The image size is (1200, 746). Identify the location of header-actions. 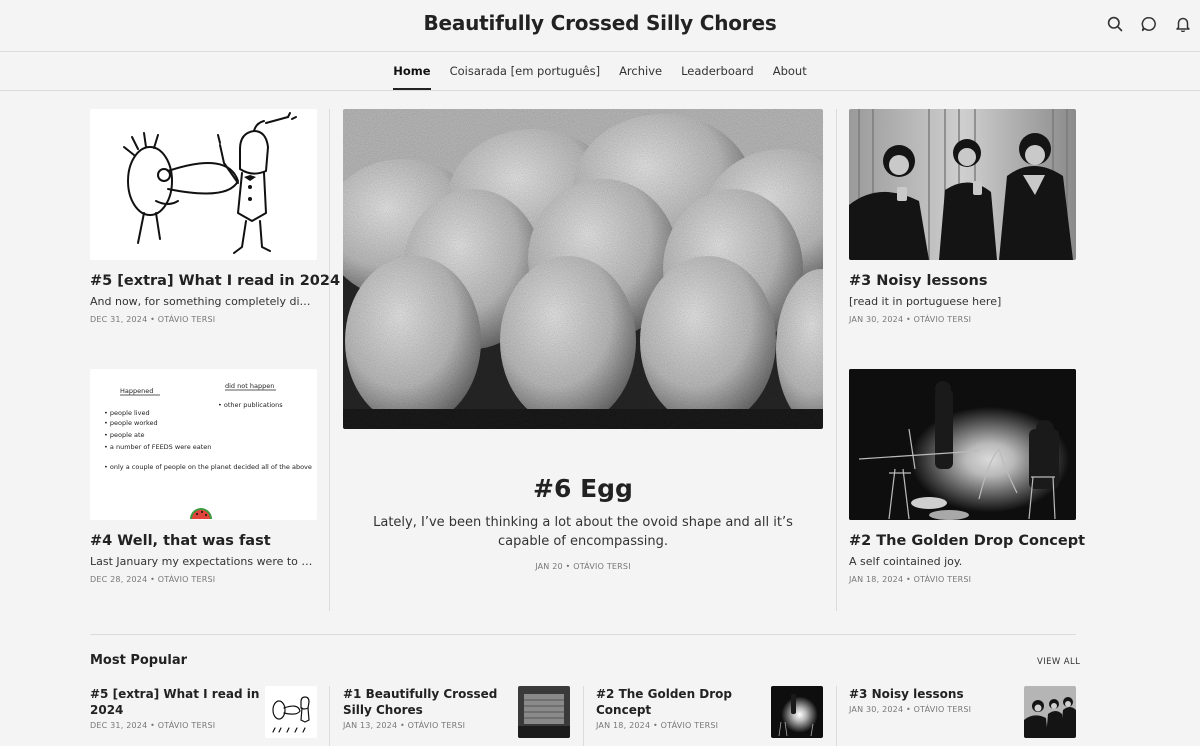
(1149, 24).